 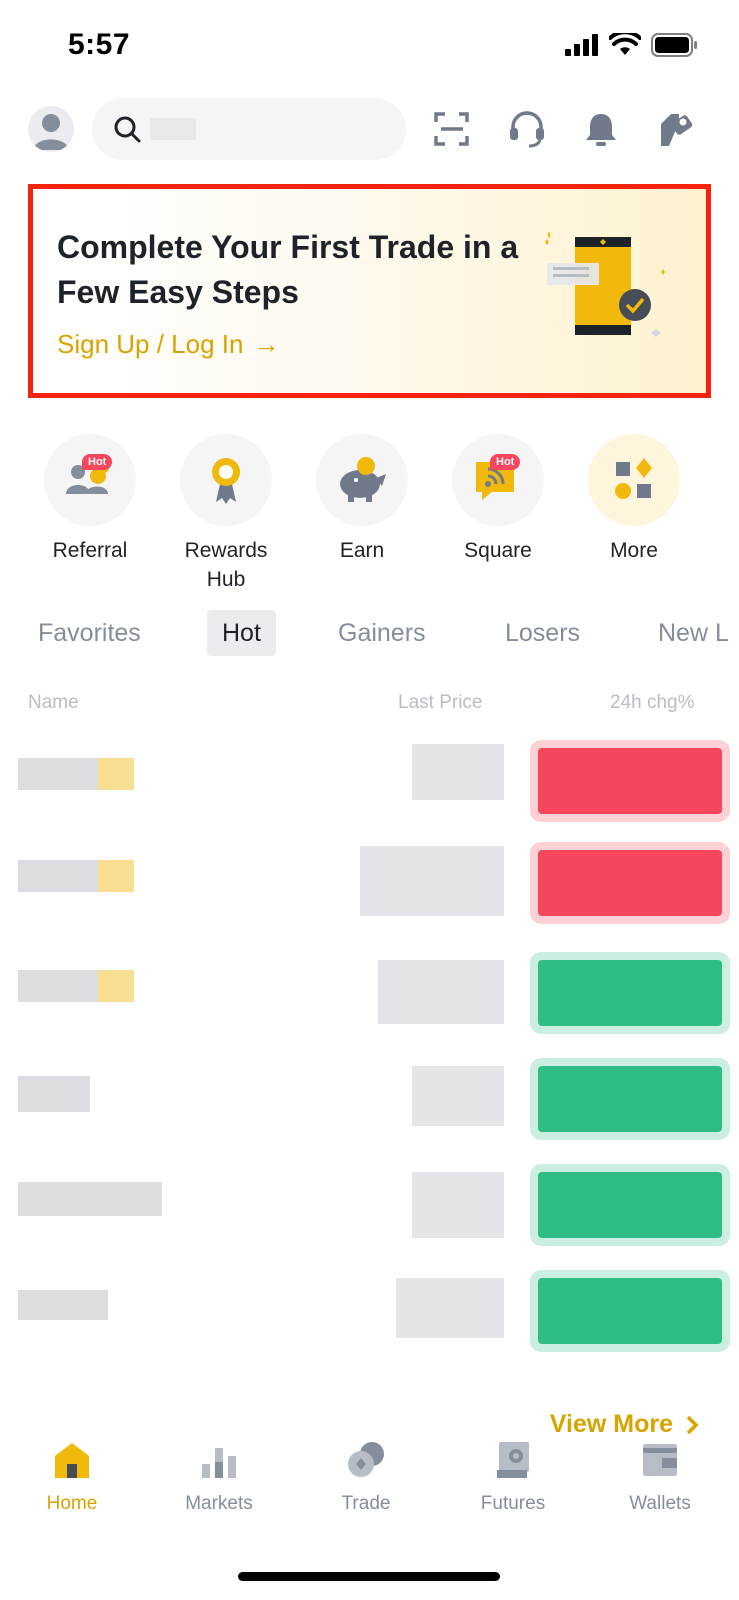 I want to click on user-avatar-icon, so click(x=51, y=132).